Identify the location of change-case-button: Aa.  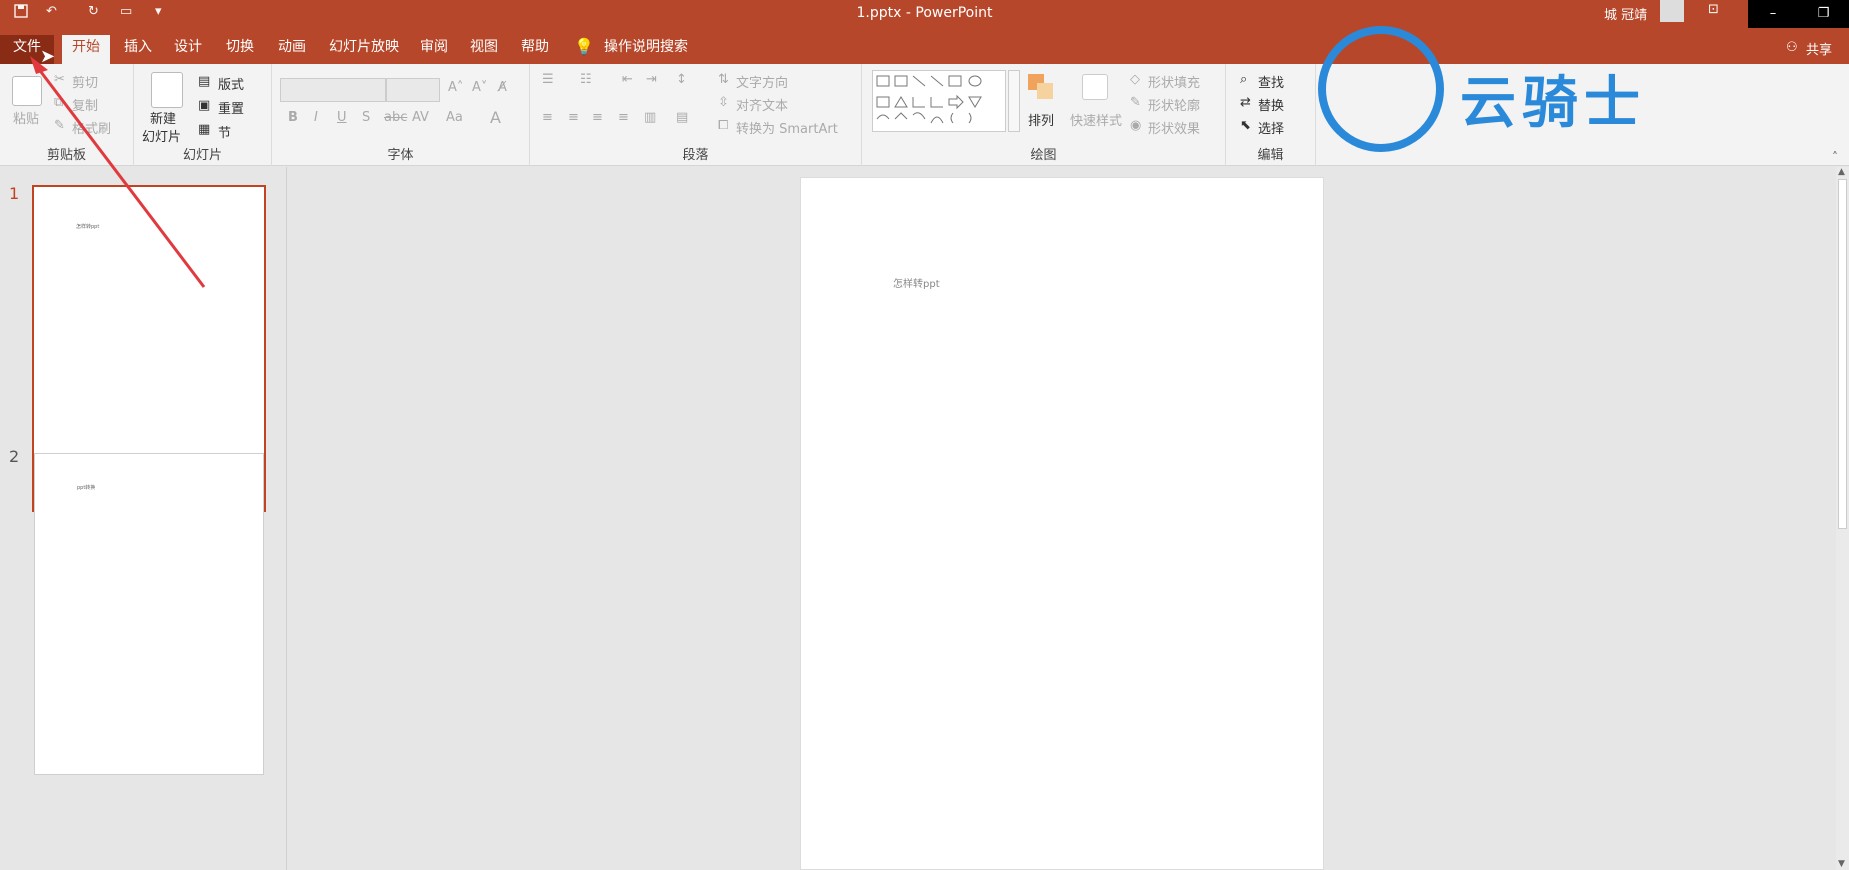
(454, 117).